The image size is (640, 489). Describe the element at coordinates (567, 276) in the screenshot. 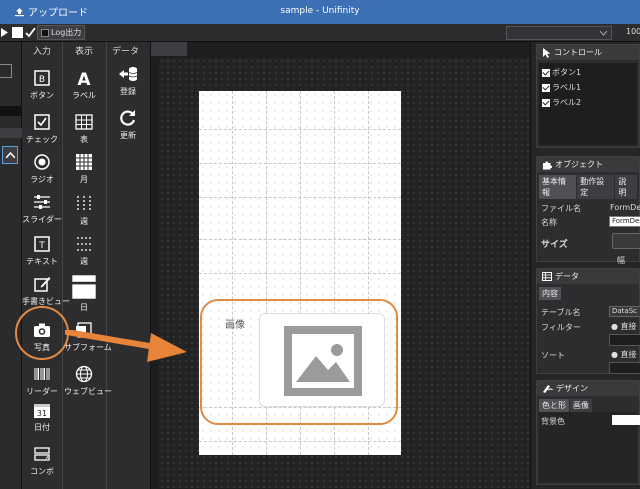

I see `data-panel-title: データ` at that location.